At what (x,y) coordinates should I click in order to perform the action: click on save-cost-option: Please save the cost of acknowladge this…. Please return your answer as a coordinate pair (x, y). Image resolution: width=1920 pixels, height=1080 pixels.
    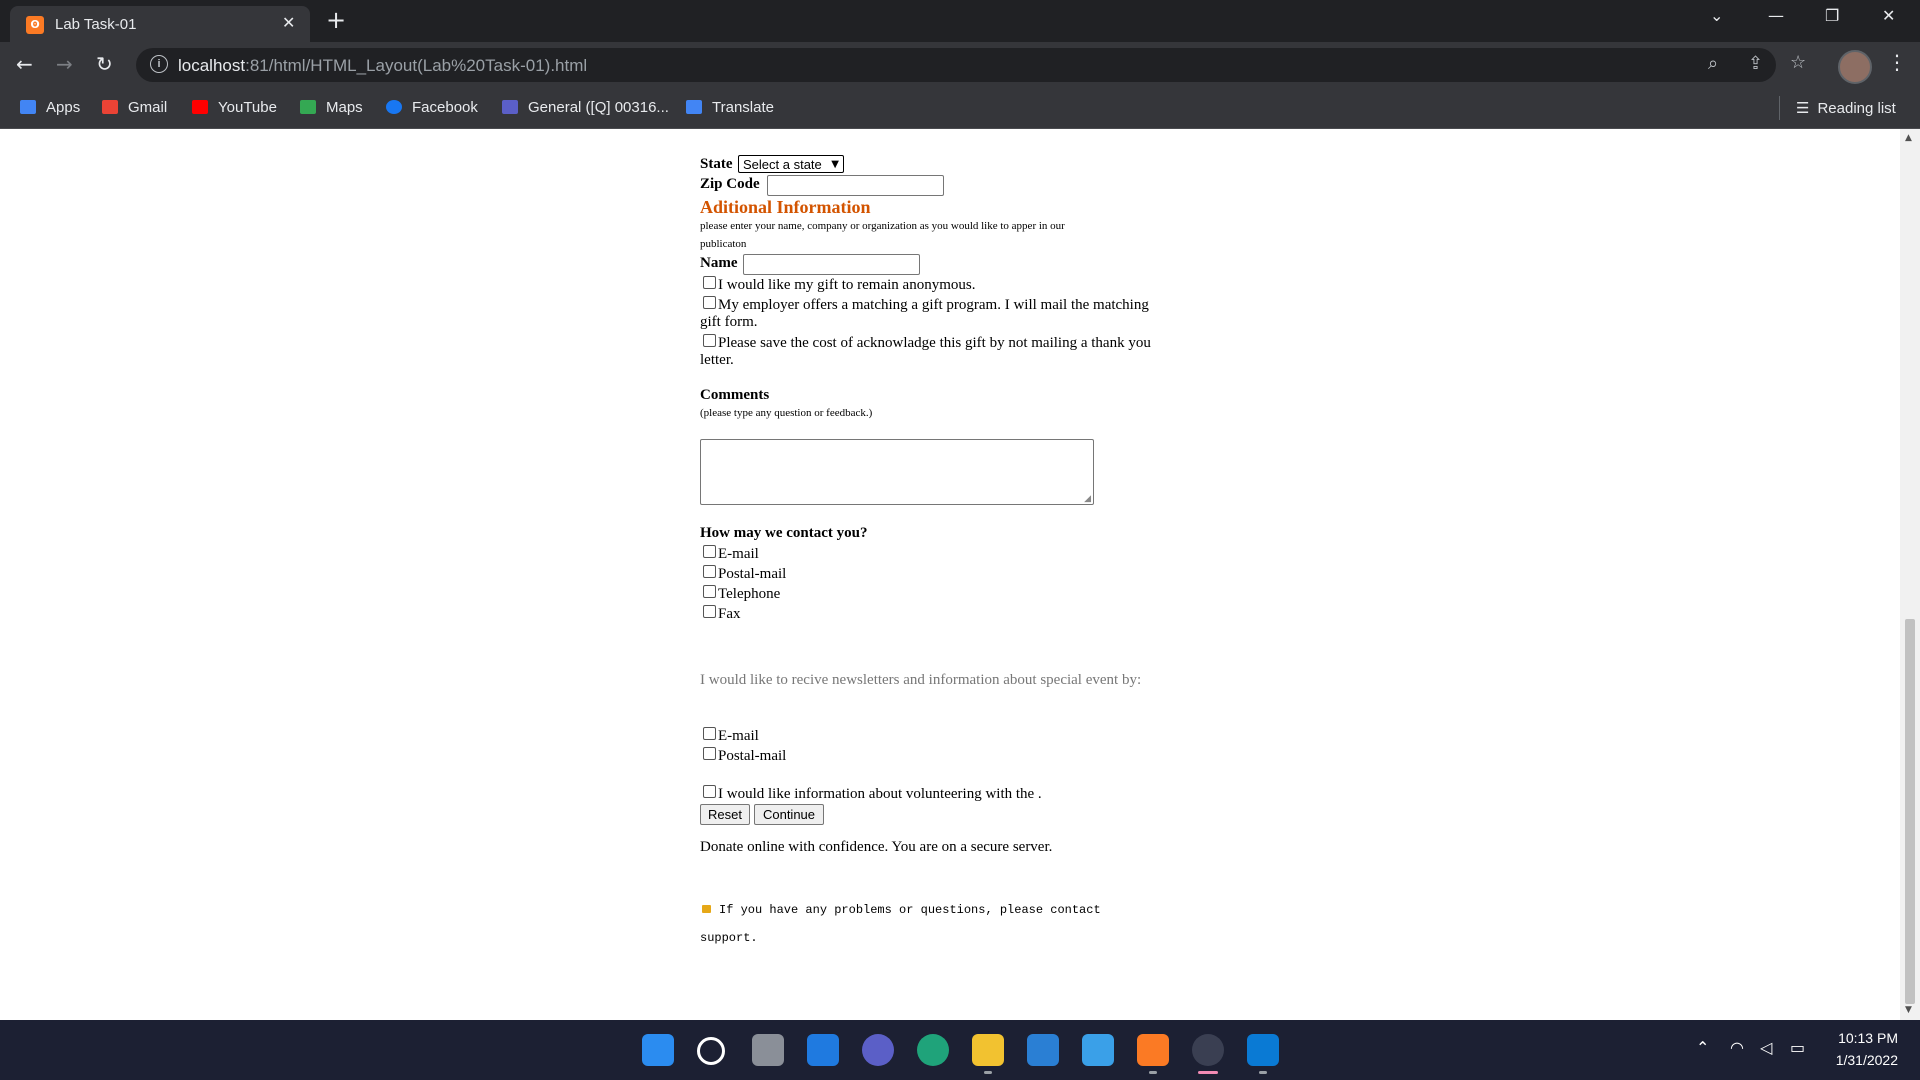
    Looking at the image, I should click on (927, 343).